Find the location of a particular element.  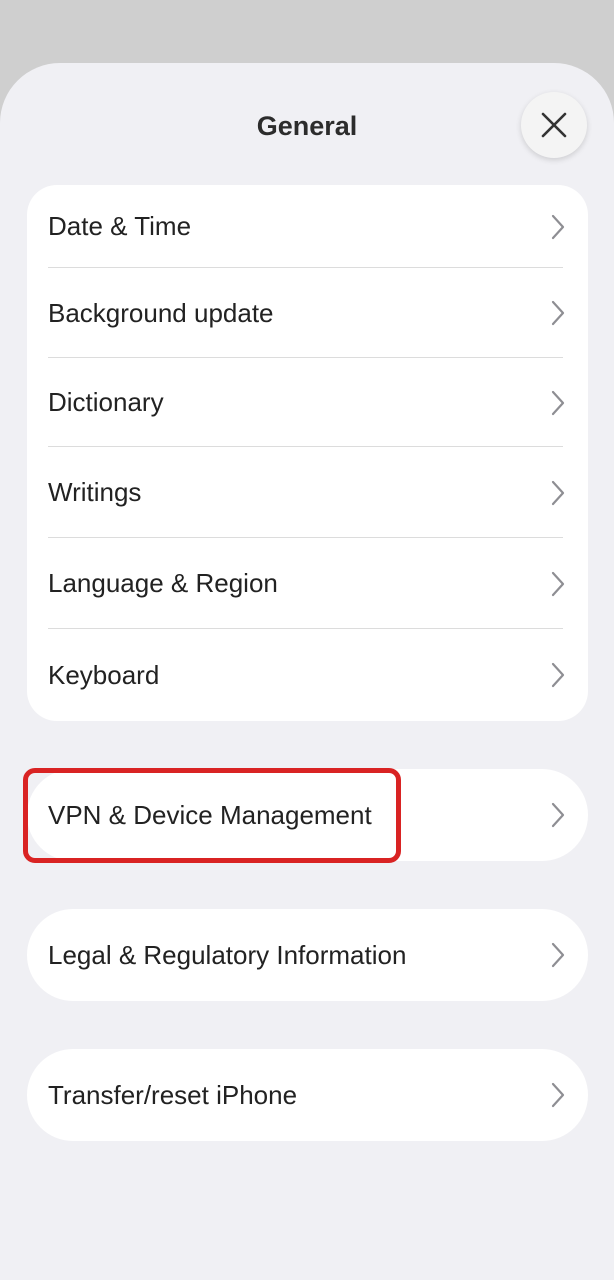

list-item-background-update: Background update is located at coordinates (307, 313).